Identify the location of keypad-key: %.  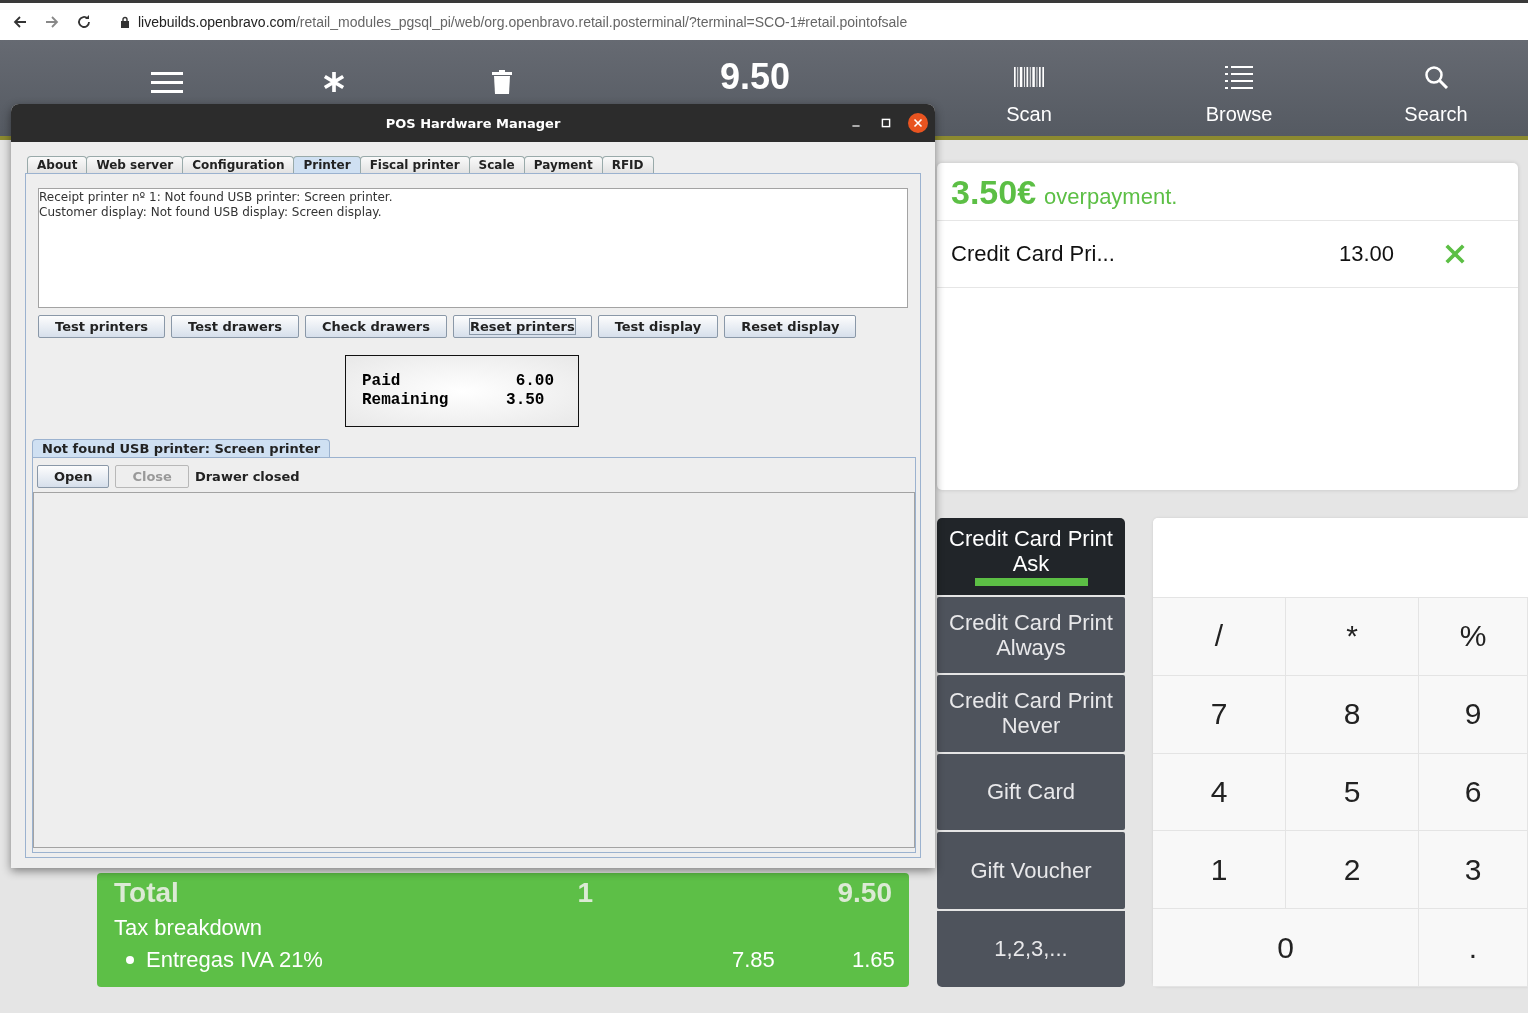
(1473, 637).